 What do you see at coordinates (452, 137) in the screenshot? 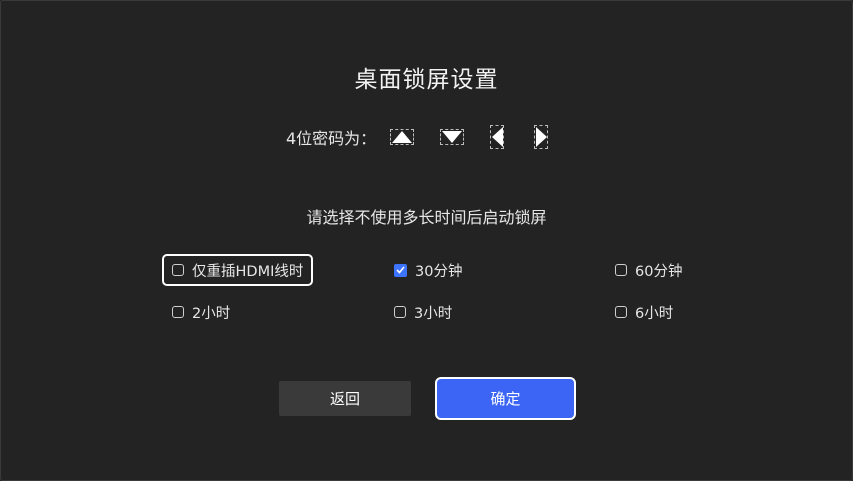
I see `down-arrow-icon` at bounding box center [452, 137].